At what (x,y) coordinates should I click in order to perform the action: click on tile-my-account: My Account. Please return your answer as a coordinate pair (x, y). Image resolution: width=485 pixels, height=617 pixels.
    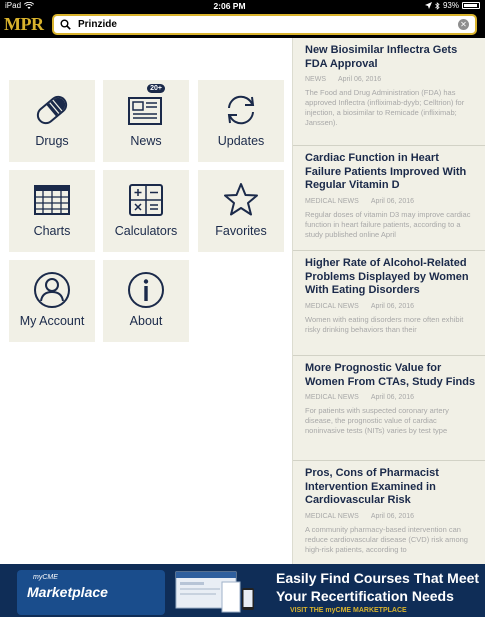
    Looking at the image, I should click on (52, 301).